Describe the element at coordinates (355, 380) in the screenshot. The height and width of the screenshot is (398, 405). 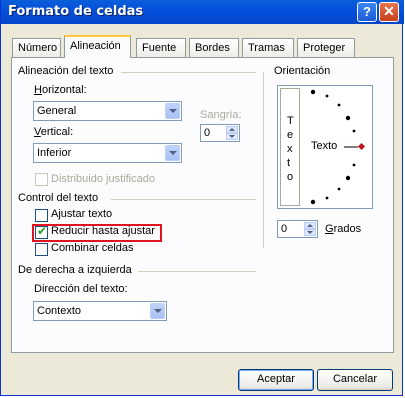
I see `cancel-button: Cancelar` at that location.